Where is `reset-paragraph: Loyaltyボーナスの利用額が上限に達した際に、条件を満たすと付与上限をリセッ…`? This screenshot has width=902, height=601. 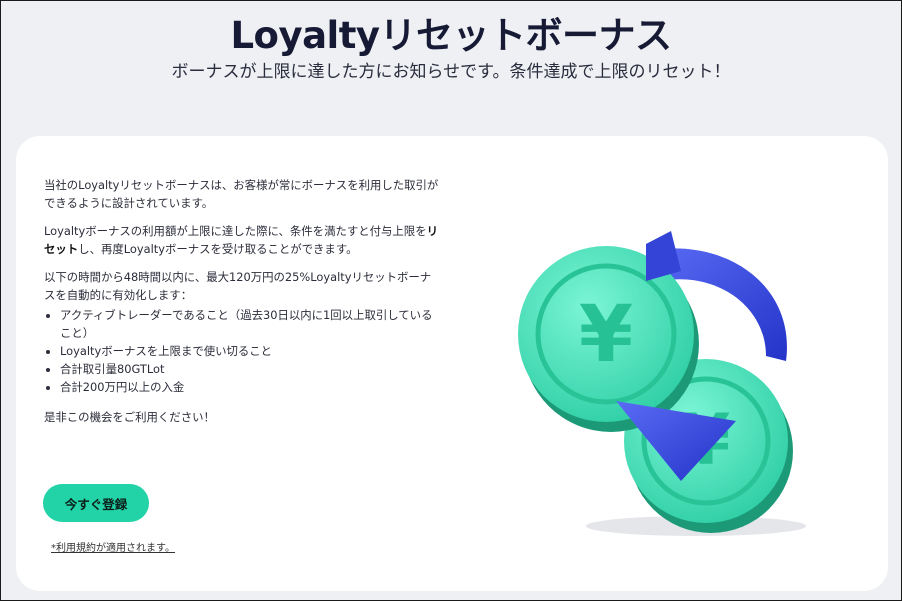 reset-paragraph: Loyaltyボーナスの利用額が上限に達した際に、条件を満たすと付与上限をリセッ… is located at coordinates (241, 240).